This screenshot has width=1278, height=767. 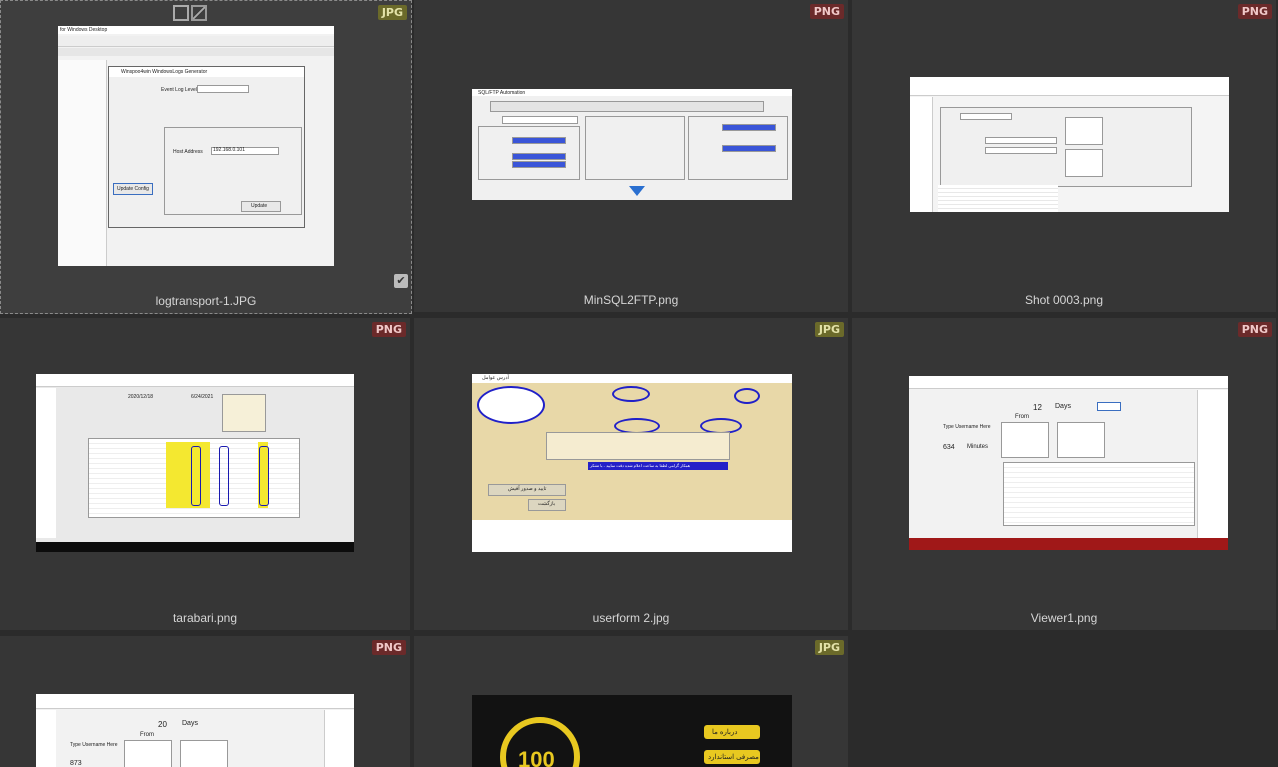 I want to click on square-icon, so click(x=181, y=13).